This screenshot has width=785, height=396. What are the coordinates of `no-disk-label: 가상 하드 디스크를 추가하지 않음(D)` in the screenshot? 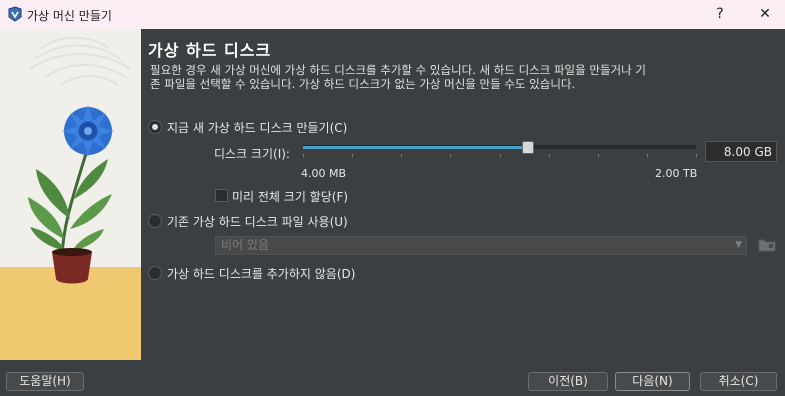 It's located at (261, 273).